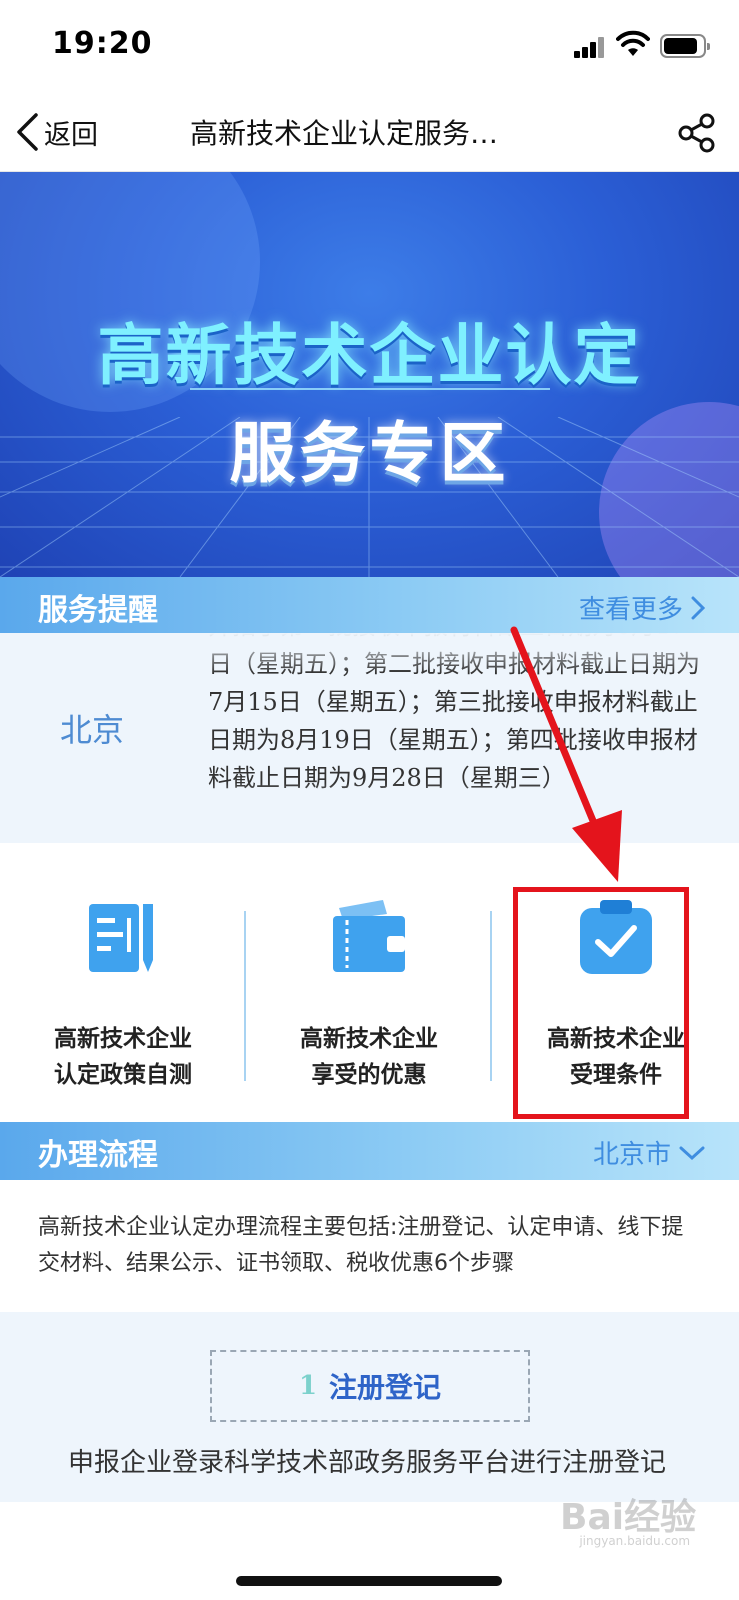 This screenshot has width=739, height=1600. What do you see at coordinates (71, 135) in the screenshot?
I see `back-label: 返回` at bounding box center [71, 135].